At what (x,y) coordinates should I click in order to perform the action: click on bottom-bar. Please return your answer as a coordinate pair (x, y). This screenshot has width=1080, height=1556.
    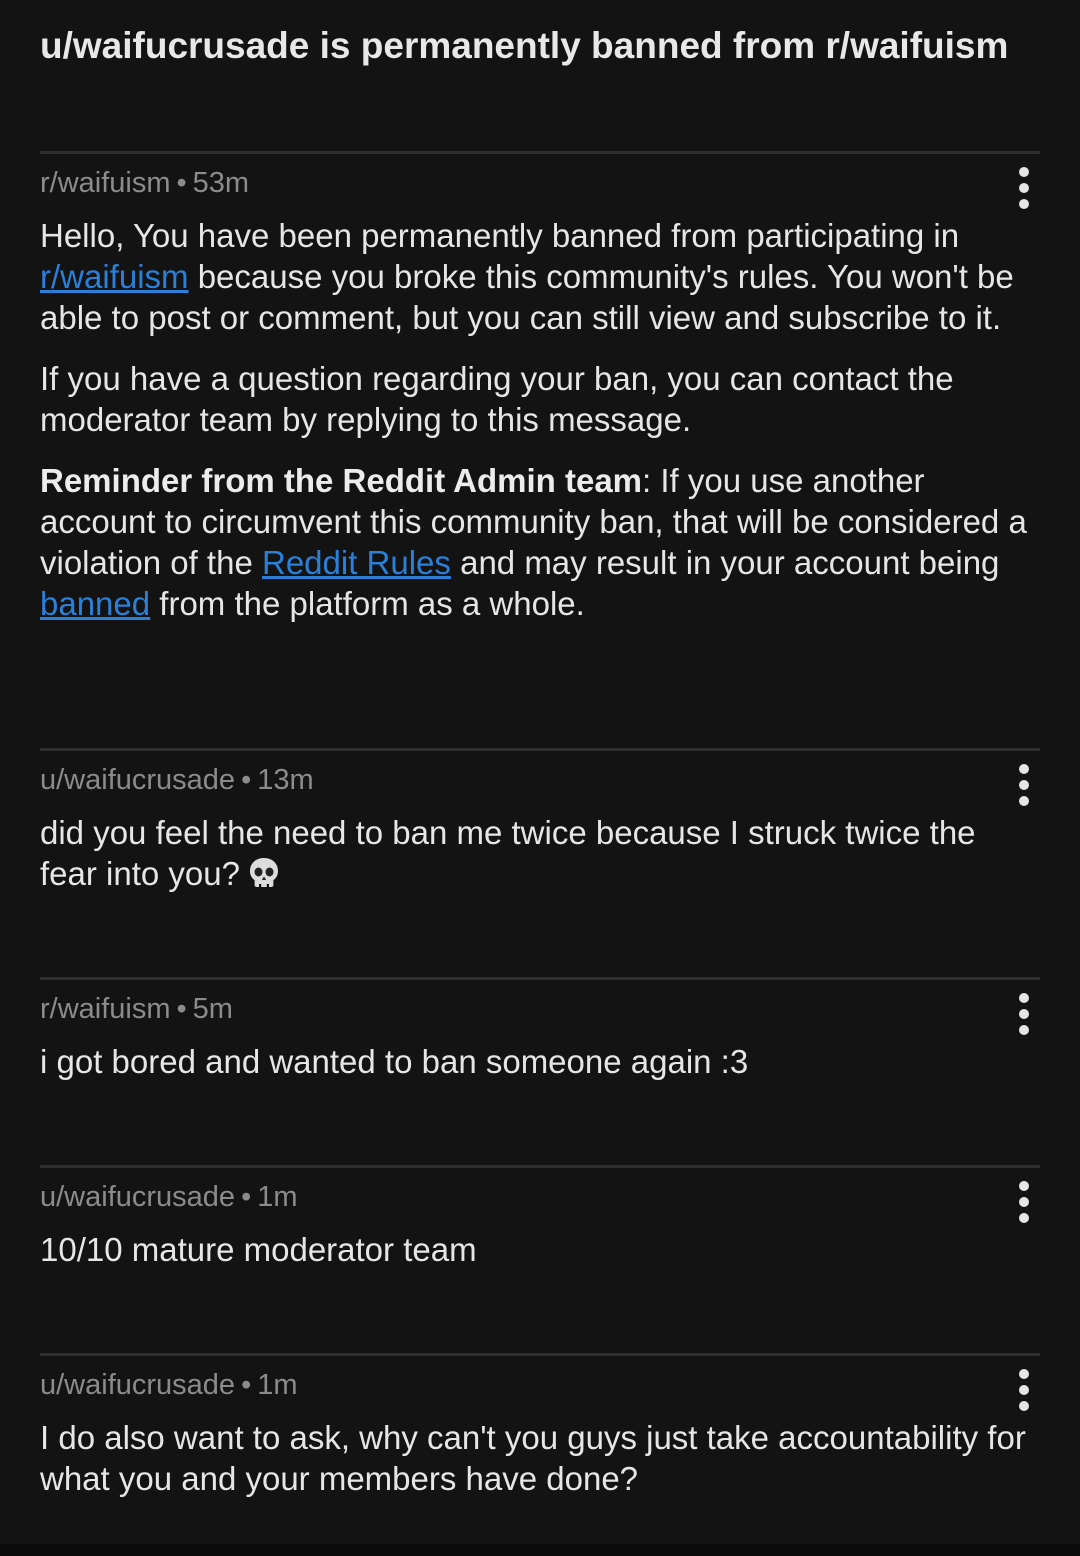
    Looking at the image, I should click on (540, 1550).